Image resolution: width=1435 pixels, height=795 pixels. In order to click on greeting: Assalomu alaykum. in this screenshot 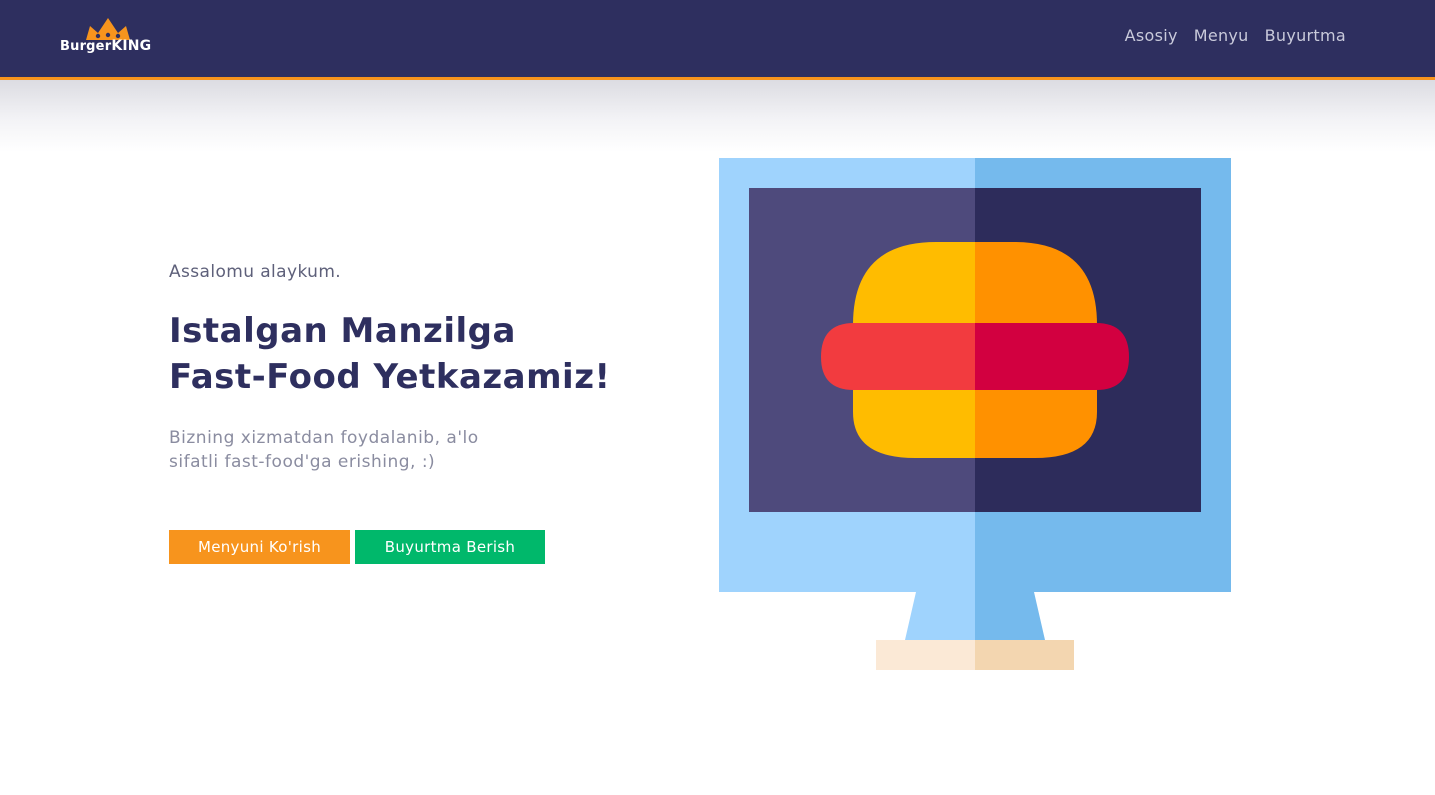, I will do `click(255, 272)`.